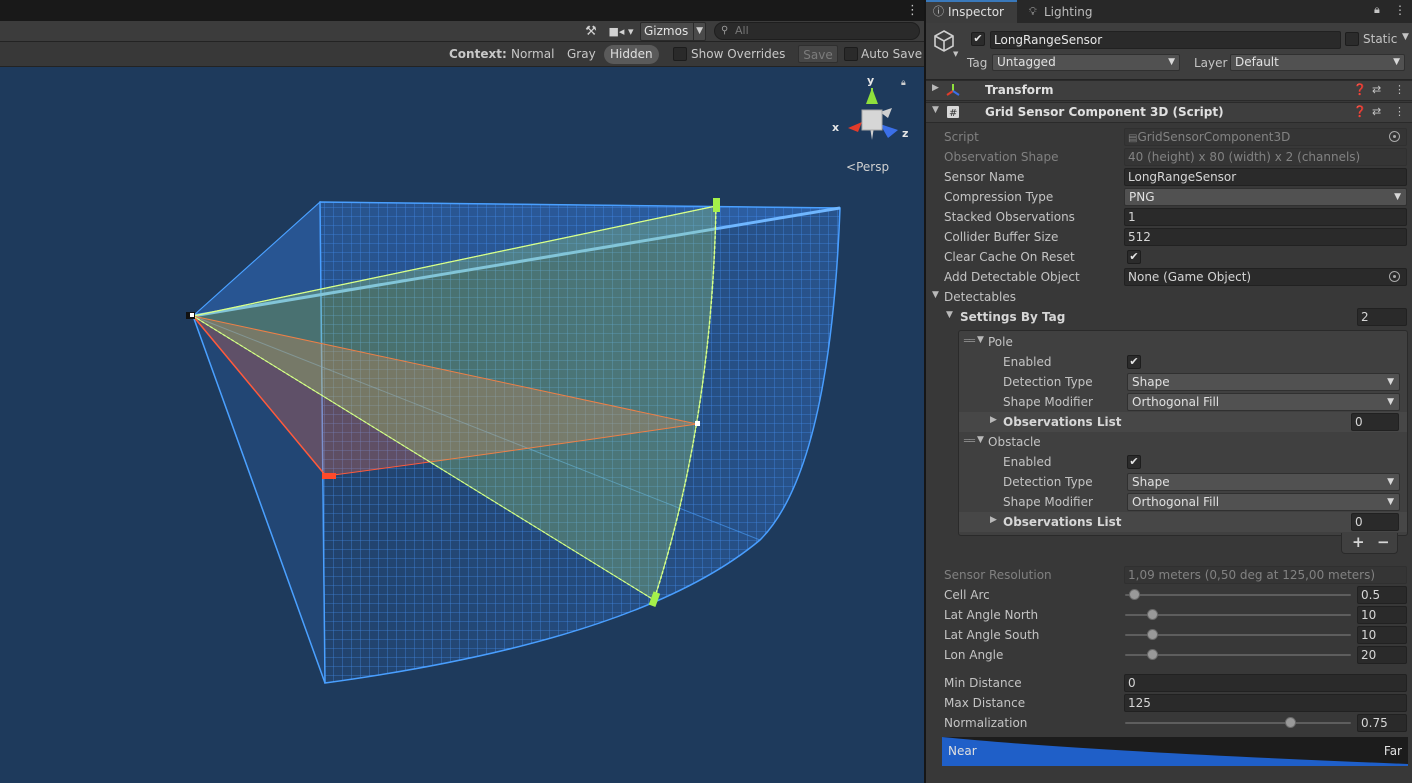  What do you see at coordinates (1382, 615) in the screenshot?
I see `lat-north-field: 10` at bounding box center [1382, 615].